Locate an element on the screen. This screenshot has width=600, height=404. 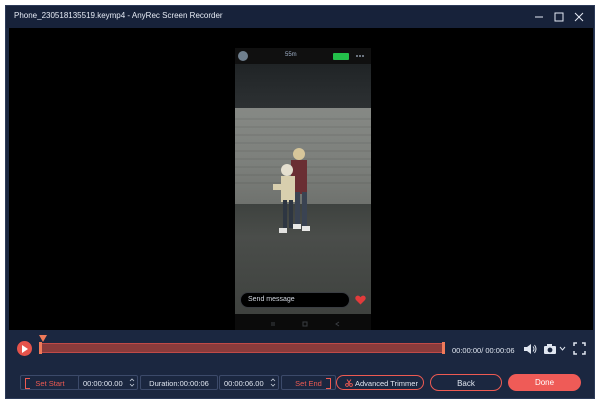
maximize-button is located at coordinates (559, 17).